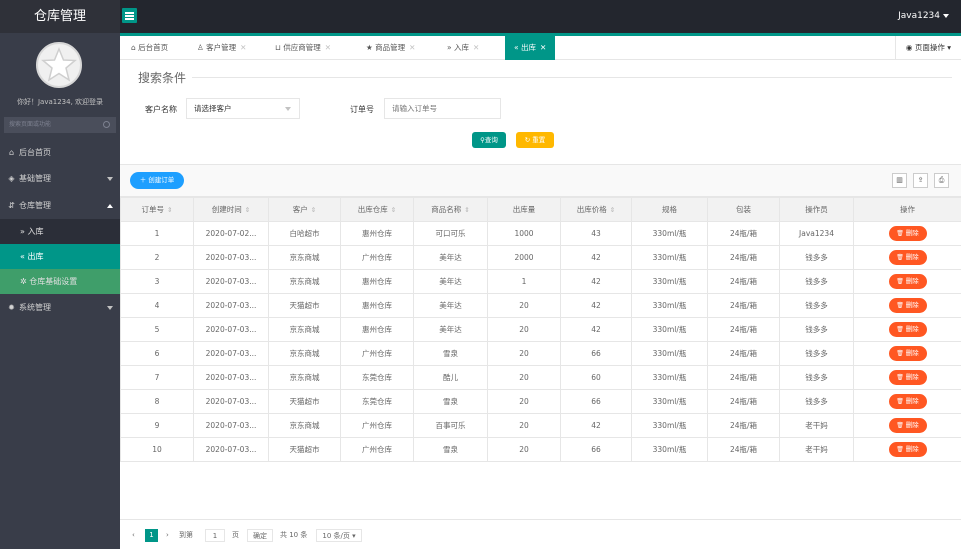 This screenshot has width=961, height=549. Describe the element at coordinates (450, 209) in the screenshot. I see `column-header: 商品名称 ⇕` at that location.